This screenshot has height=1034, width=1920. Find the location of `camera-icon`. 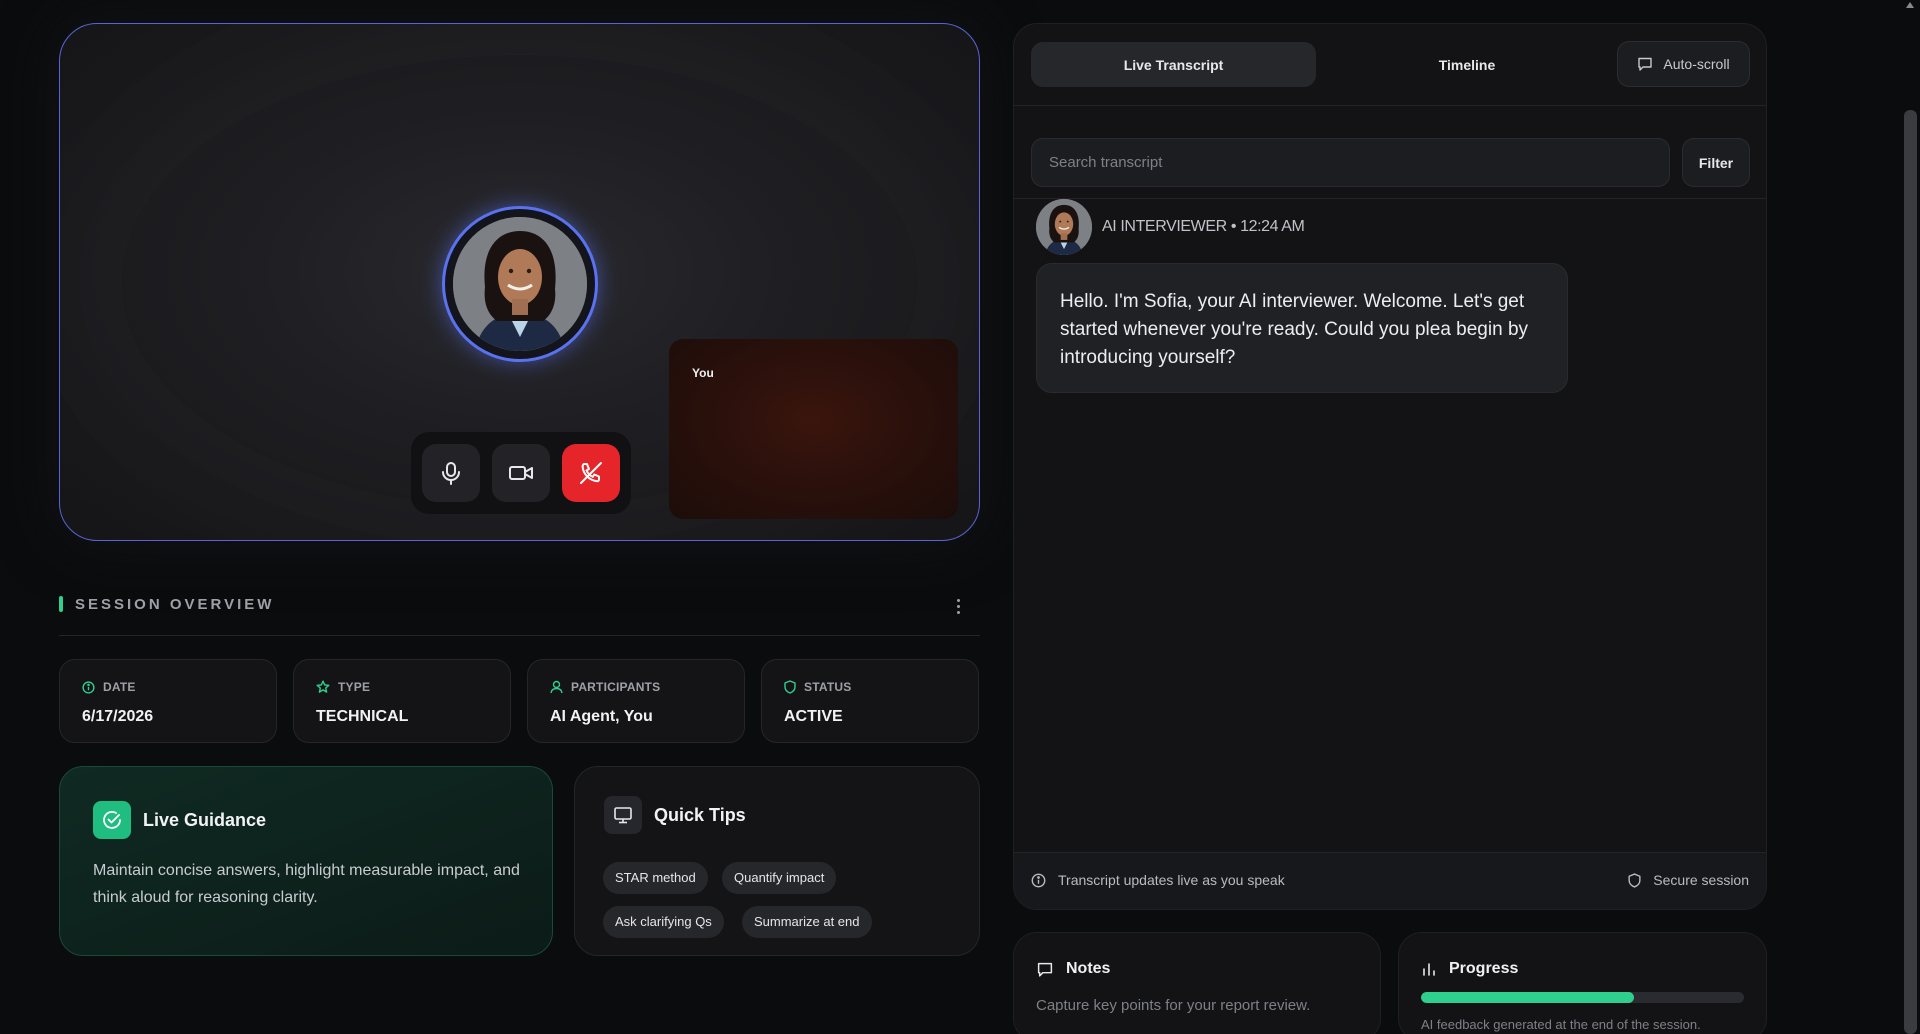

camera-icon is located at coordinates (521, 473).